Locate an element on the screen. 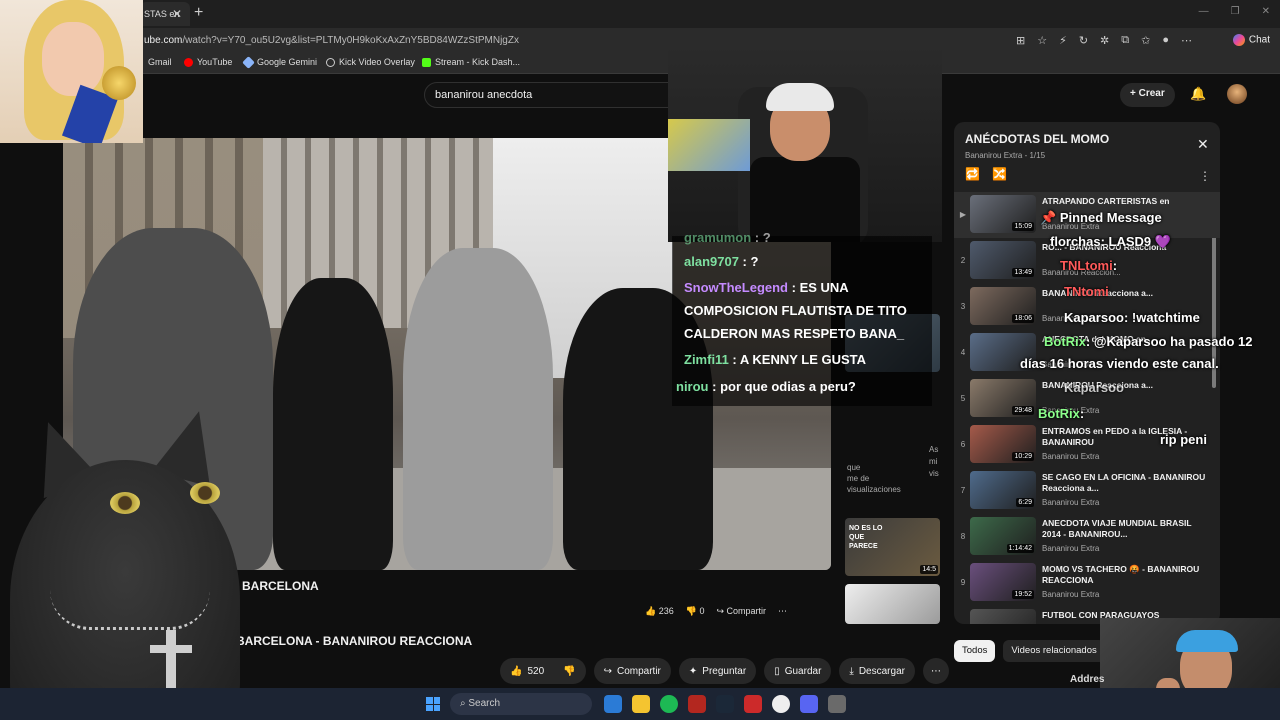 The width and height of the screenshot is (1280, 720). ask-label: Preguntar is located at coordinates (724, 671).